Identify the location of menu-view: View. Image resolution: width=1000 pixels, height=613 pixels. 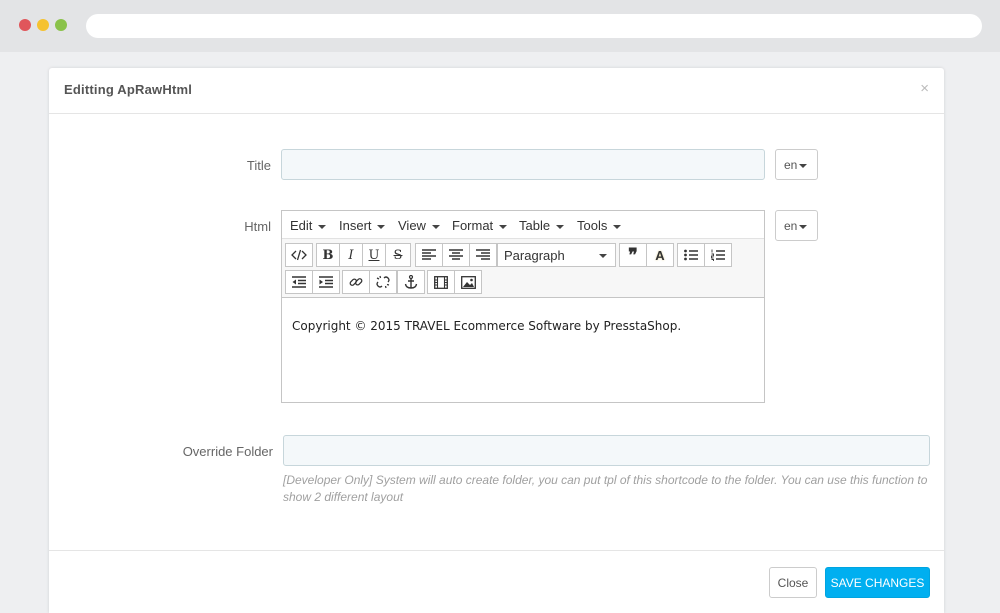
(419, 225).